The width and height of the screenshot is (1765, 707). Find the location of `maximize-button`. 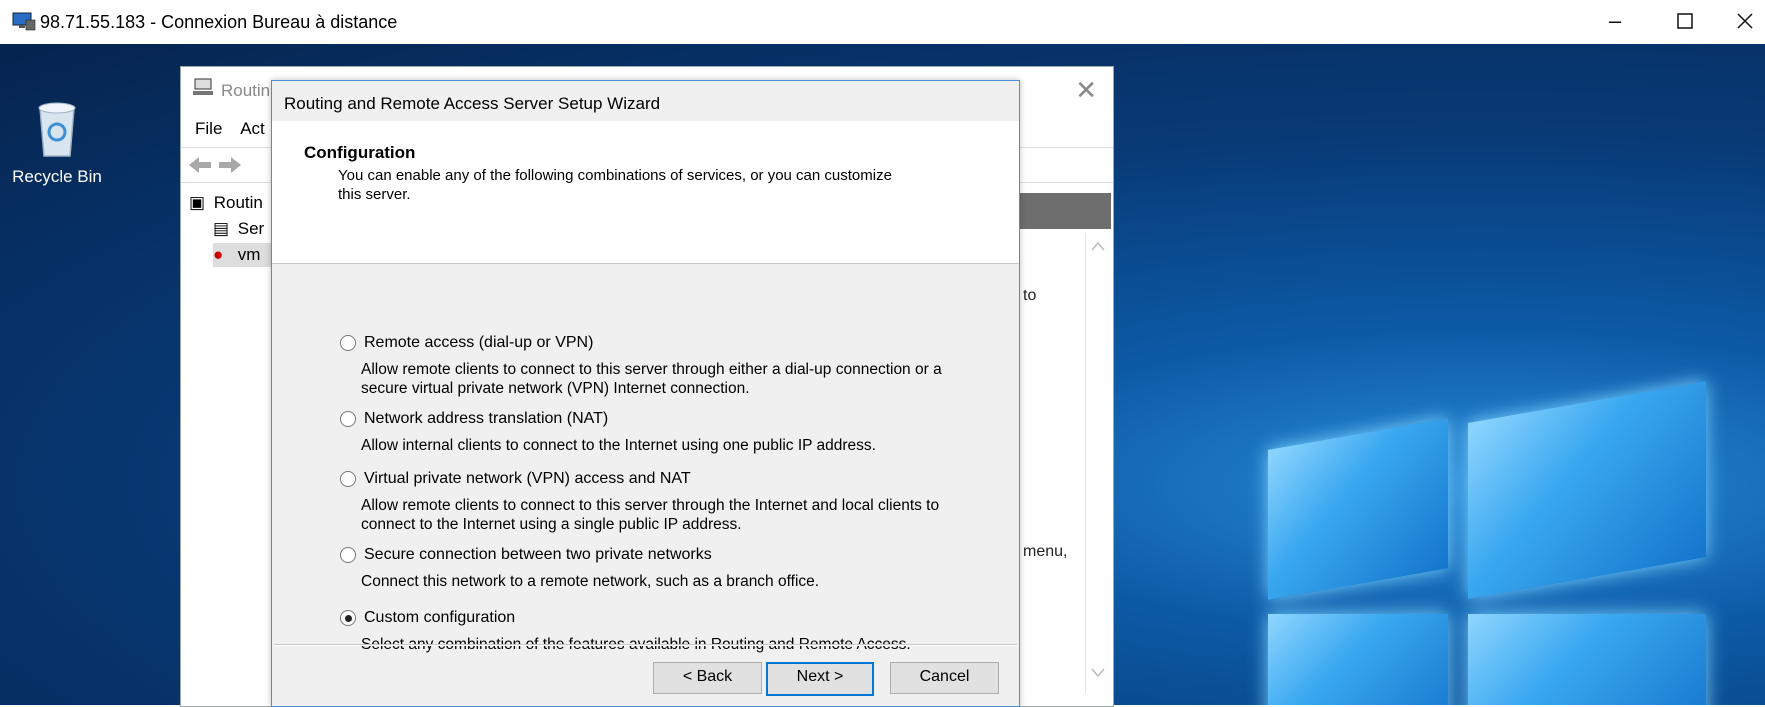

maximize-button is located at coordinates (1685, 21).